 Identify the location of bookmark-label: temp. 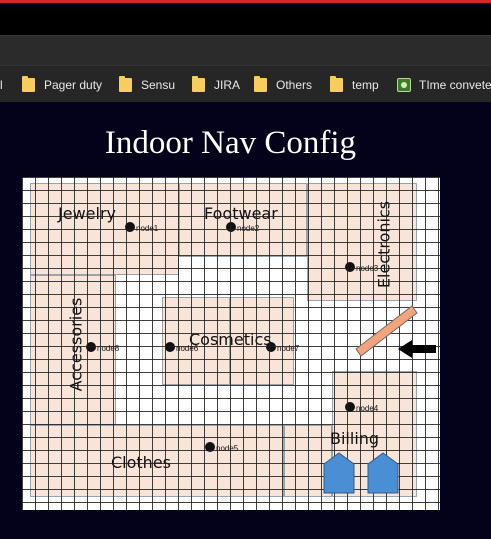
(365, 85).